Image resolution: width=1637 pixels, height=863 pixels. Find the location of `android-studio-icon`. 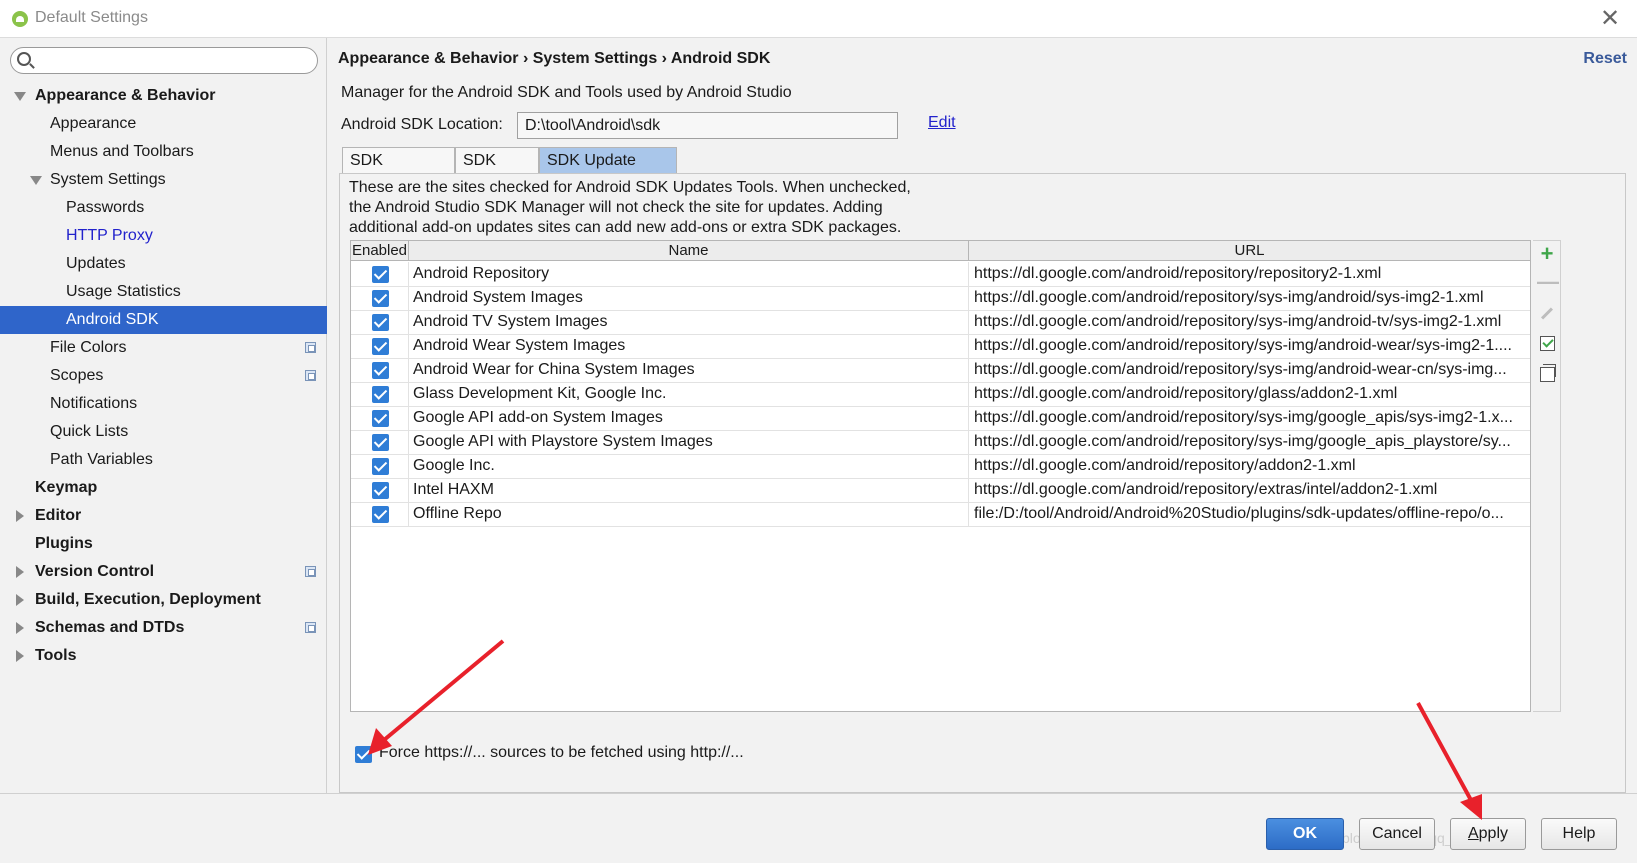

android-studio-icon is located at coordinates (20, 19).